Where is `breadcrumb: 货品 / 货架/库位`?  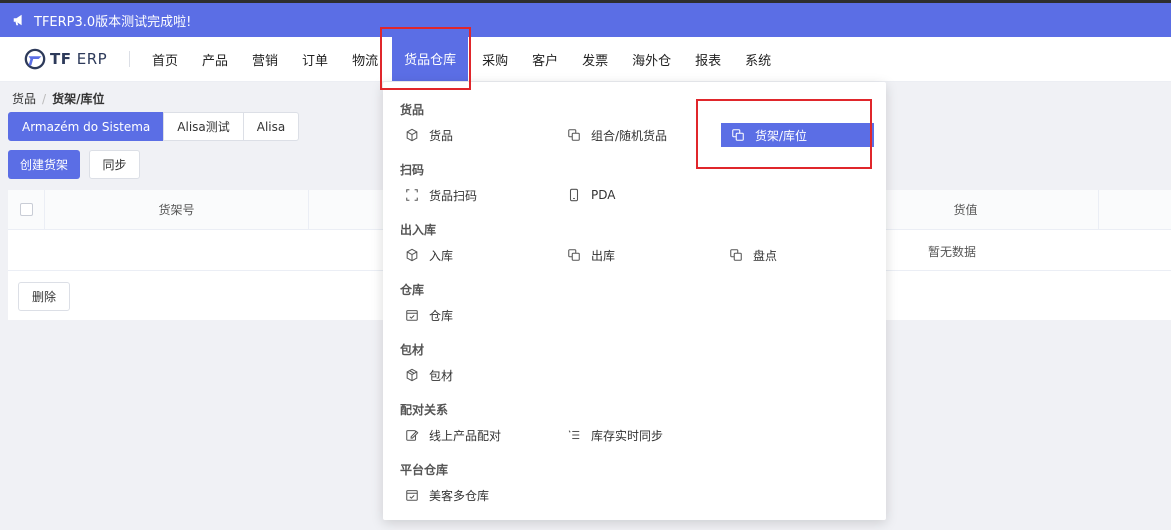 breadcrumb: 货品 / 货架/库位 is located at coordinates (58, 98).